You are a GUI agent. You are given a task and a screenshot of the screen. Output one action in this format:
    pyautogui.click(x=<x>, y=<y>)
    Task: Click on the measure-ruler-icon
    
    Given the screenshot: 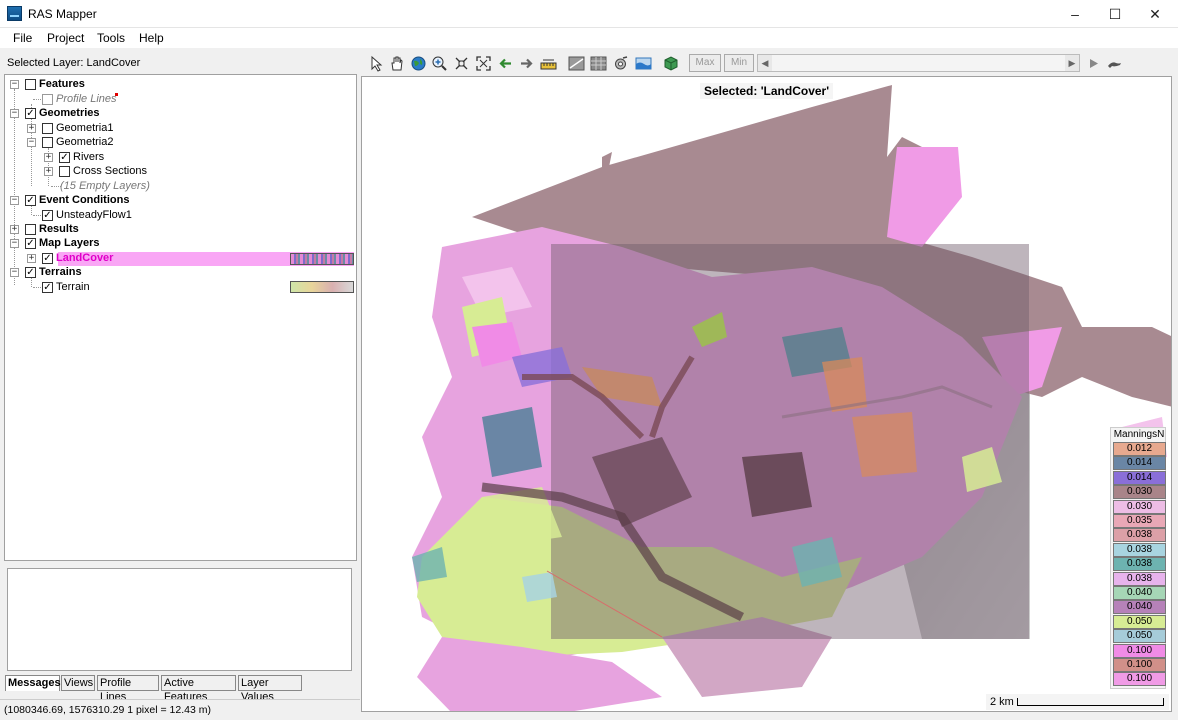 What is the action you would take?
    pyautogui.click(x=548, y=63)
    